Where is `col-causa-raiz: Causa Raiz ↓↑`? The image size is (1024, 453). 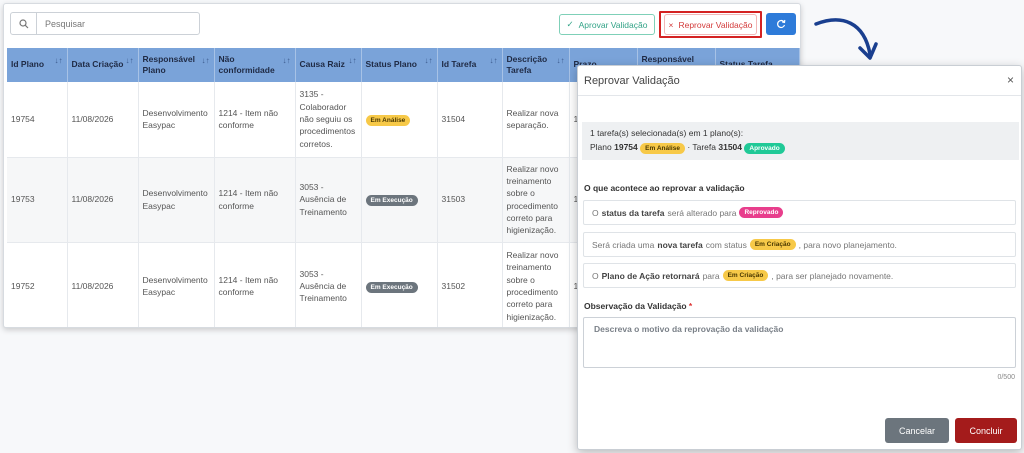
col-causa-raiz: Causa Raiz ↓↑ is located at coordinates (328, 65).